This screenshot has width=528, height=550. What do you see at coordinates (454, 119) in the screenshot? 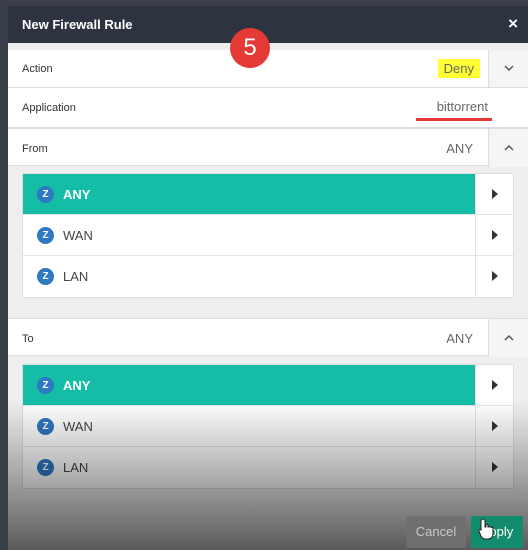
I see `annotation-underline` at bounding box center [454, 119].